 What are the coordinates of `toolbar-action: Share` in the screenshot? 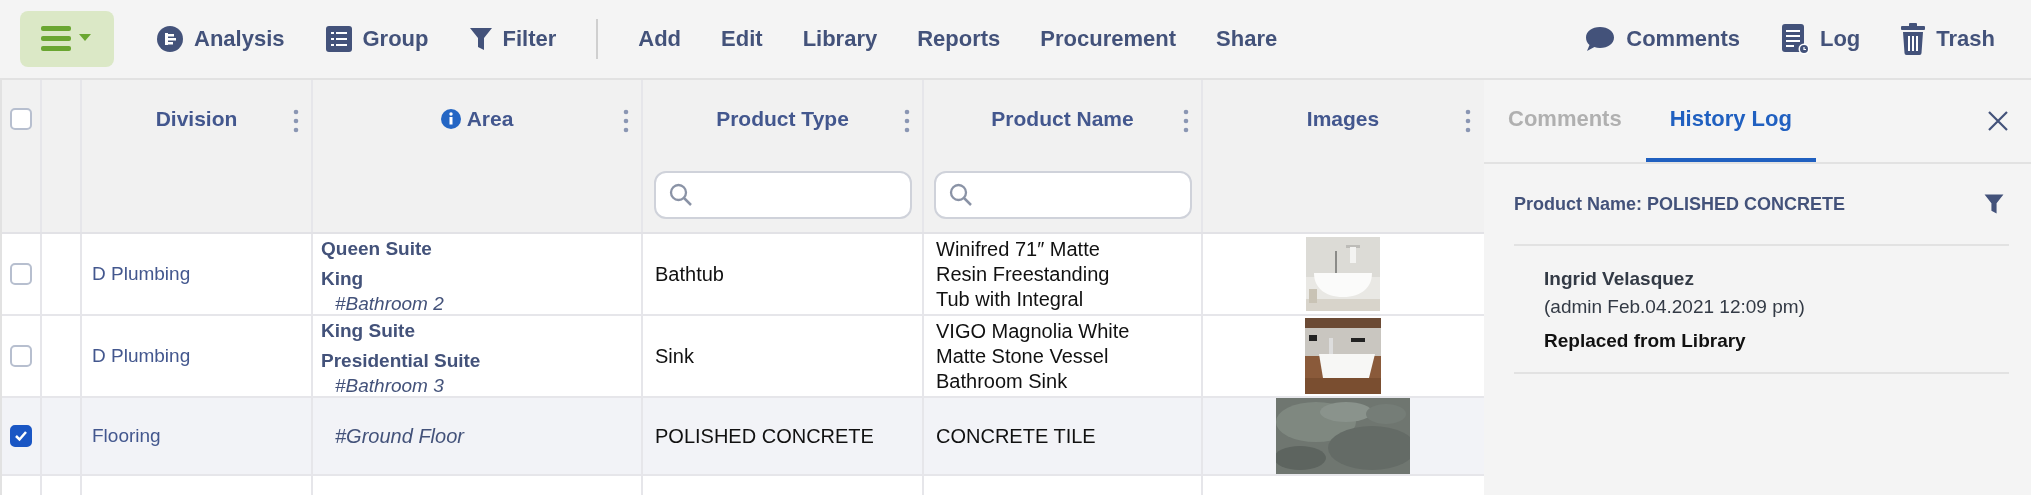 It's located at (1247, 39).